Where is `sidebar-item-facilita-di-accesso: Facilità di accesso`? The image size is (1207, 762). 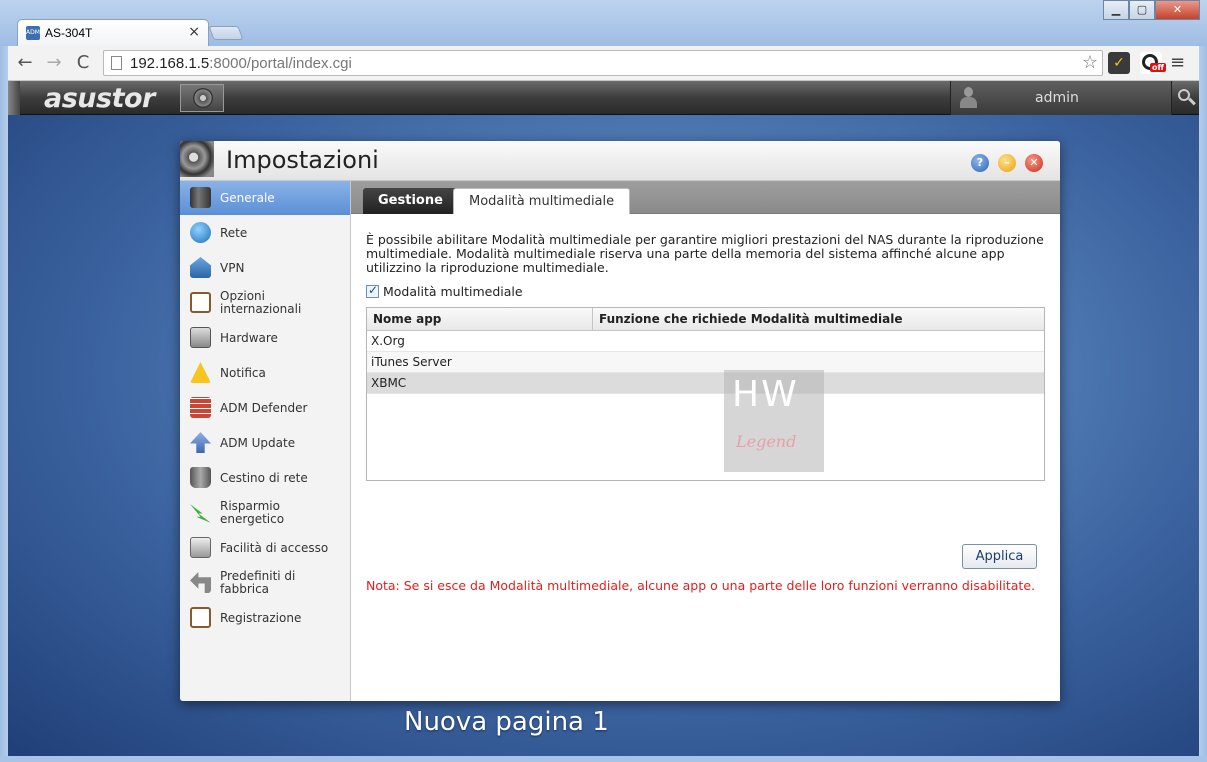
sidebar-item-facilita-di-accesso: Facilità di accesso is located at coordinates (265, 548).